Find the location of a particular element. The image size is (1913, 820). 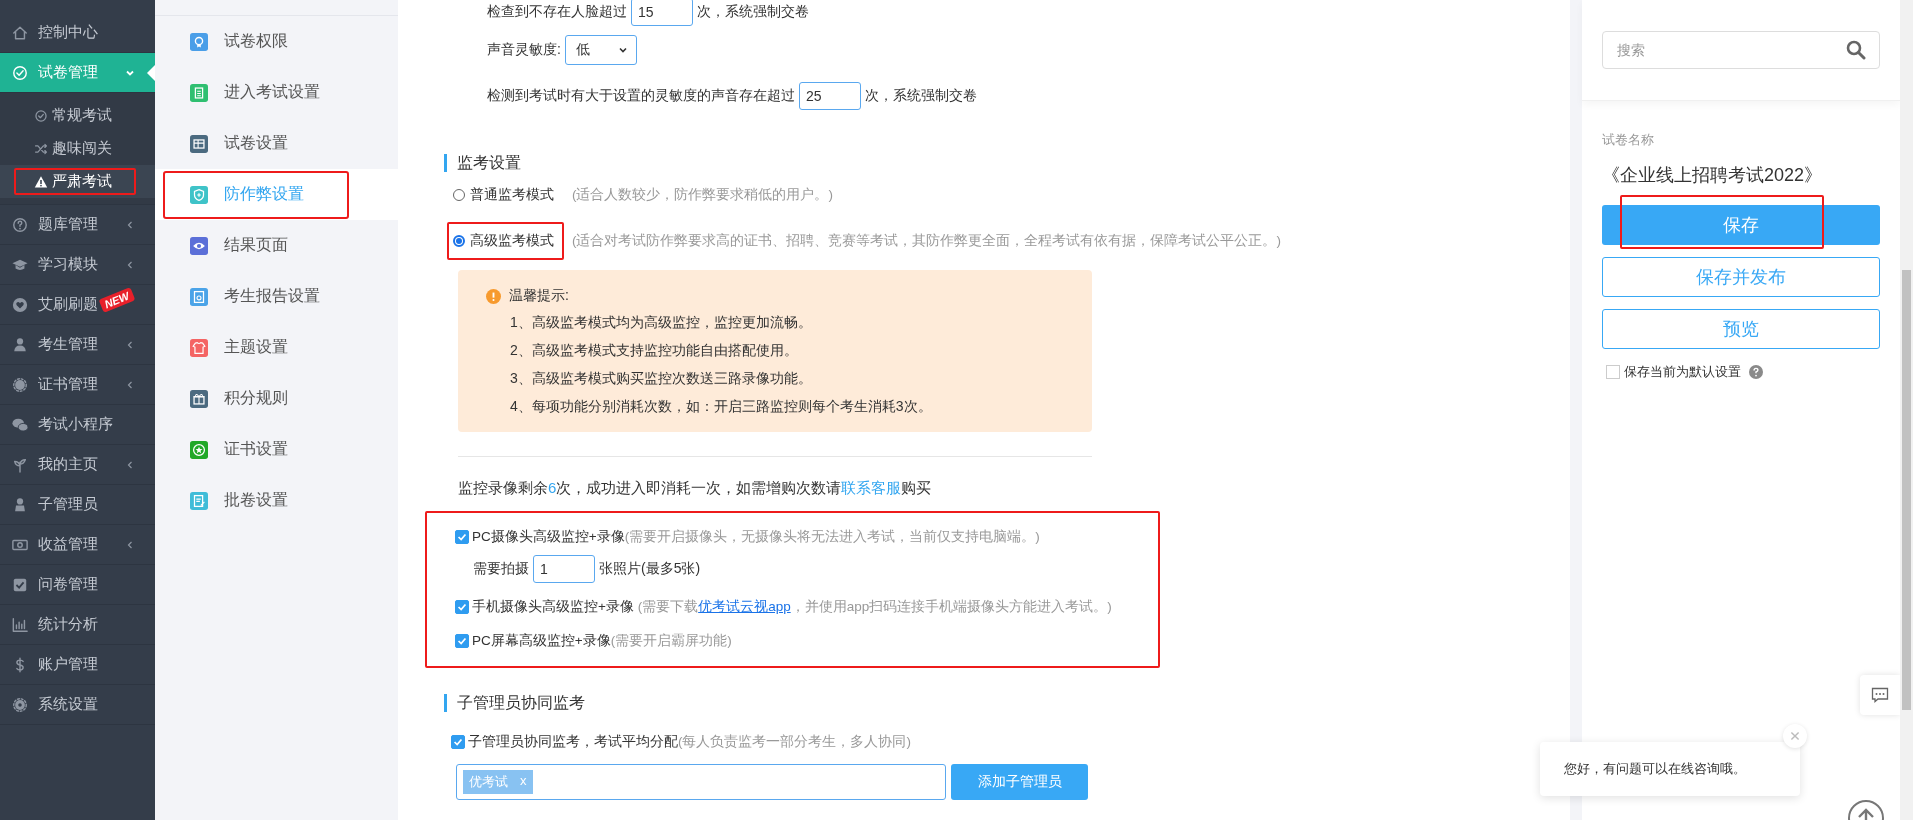

tip-text: 4、每项功能分别消耗次数，如：开启三路监控则每个考生消耗3次。 is located at coordinates (721, 406).